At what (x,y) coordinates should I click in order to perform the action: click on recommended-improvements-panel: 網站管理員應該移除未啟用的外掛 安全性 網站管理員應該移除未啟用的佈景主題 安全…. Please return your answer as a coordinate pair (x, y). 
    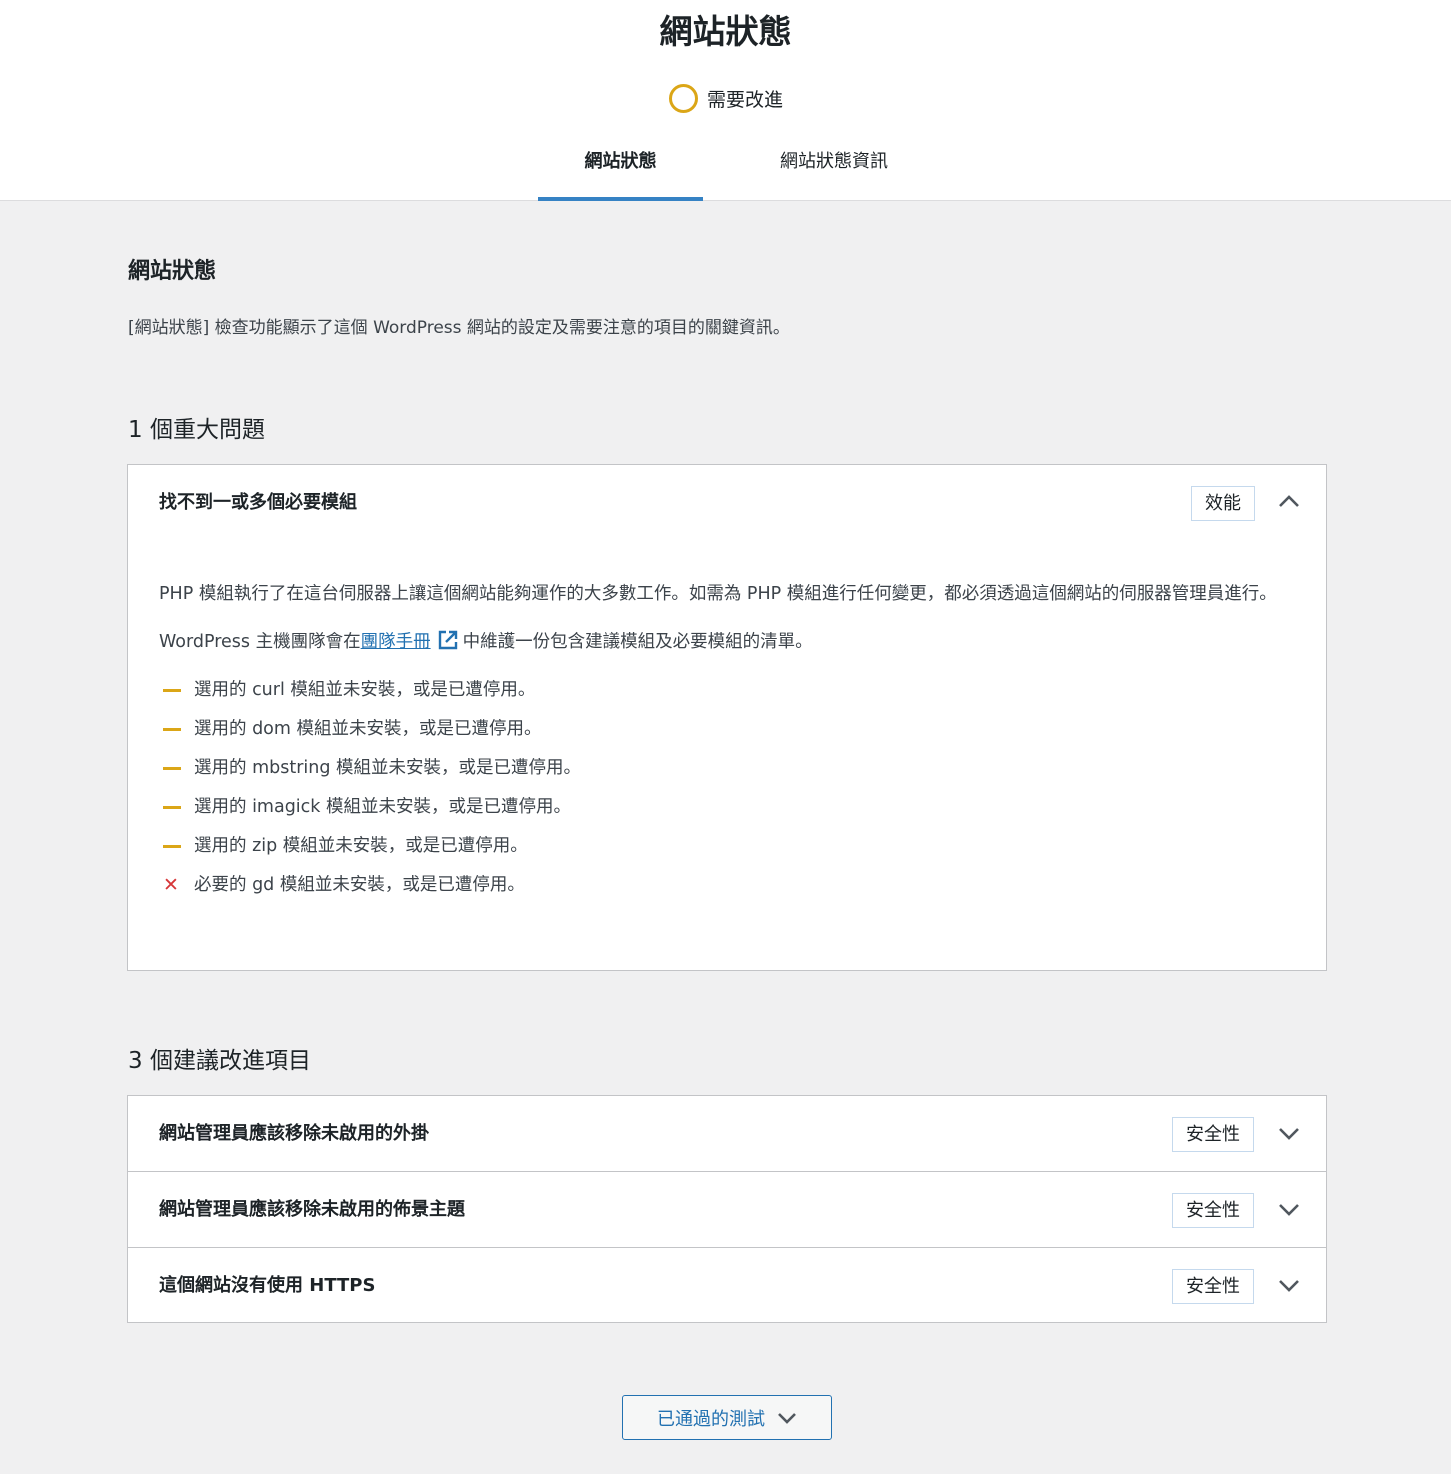
    Looking at the image, I should click on (727, 1209).